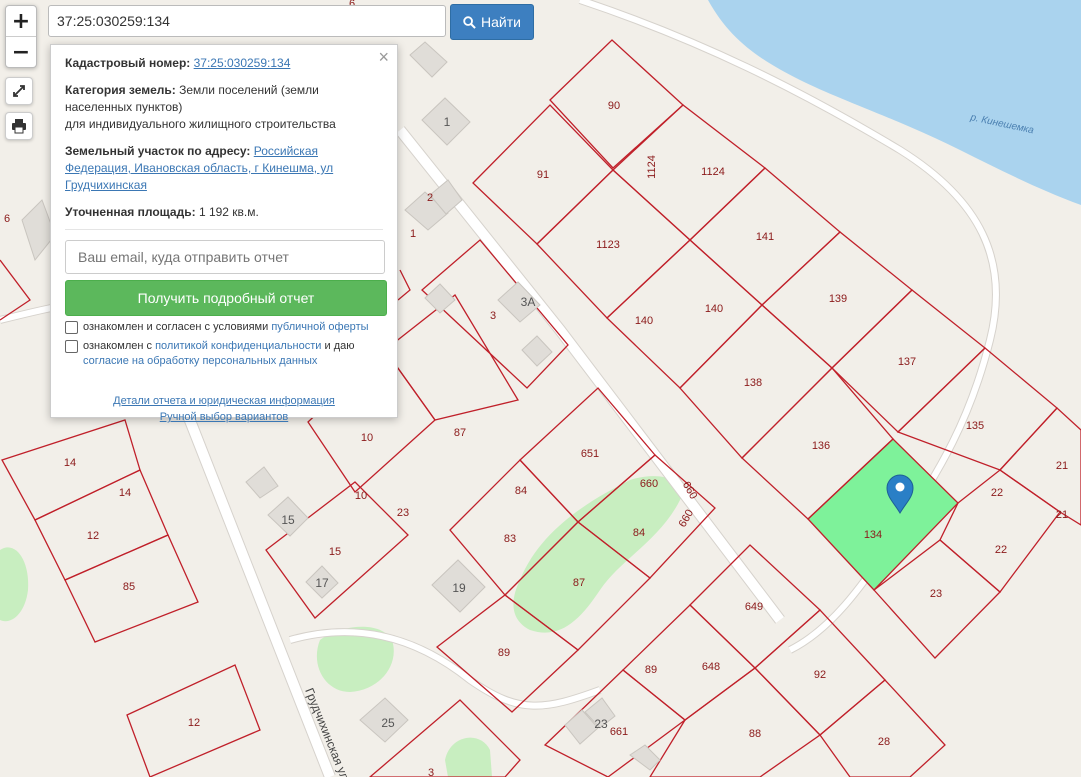 This screenshot has width=1081, height=777. What do you see at coordinates (821, 446) in the screenshot?
I see `svg-text: 136` at bounding box center [821, 446].